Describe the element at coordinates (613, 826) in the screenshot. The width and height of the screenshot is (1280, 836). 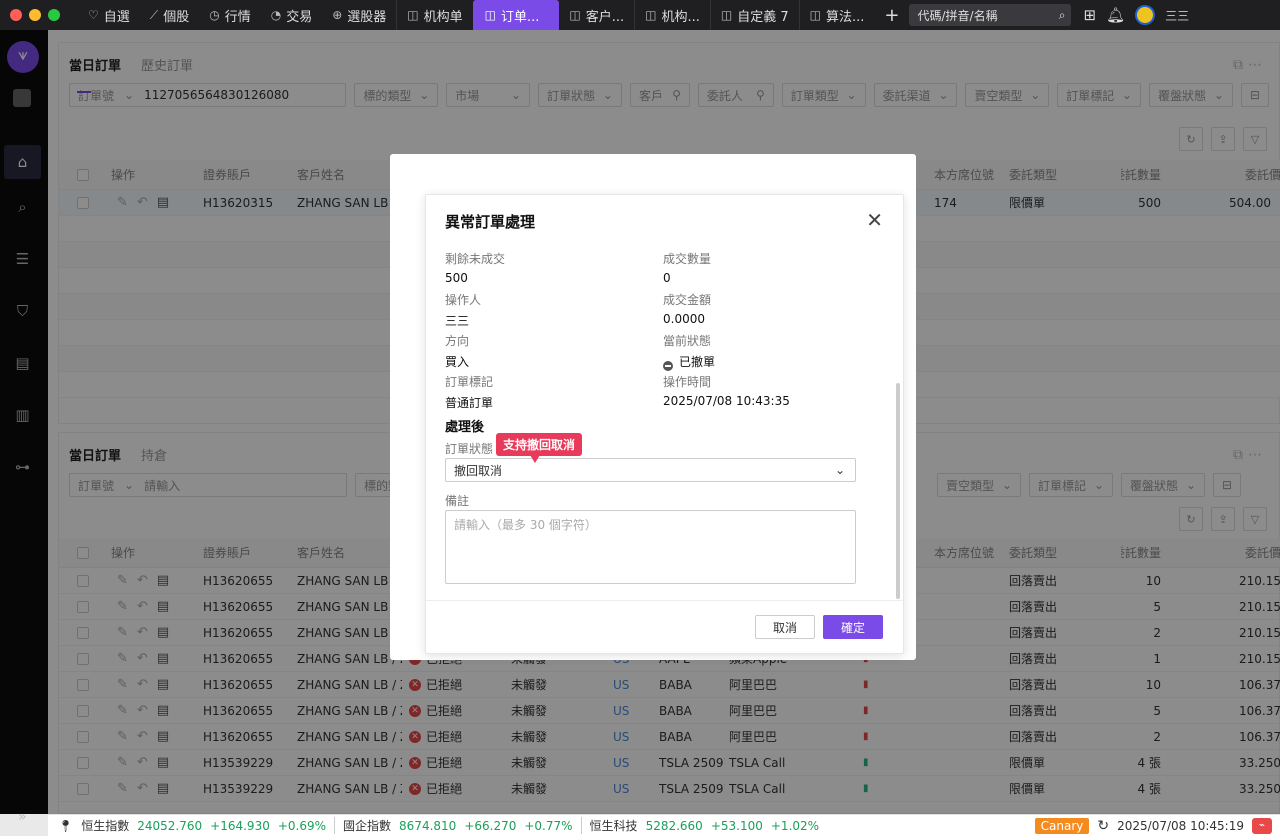
I see `index-name: 恒生科技` at that location.